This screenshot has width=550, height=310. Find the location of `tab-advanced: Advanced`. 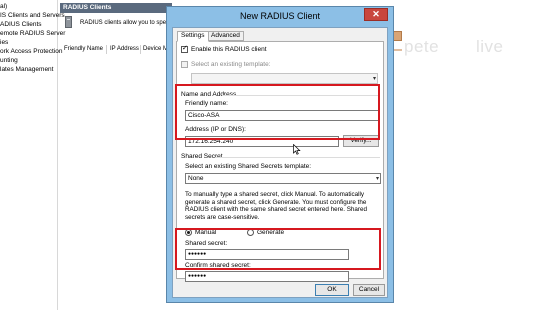

tab-advanced: Advanced is located at coordinates (225, 36).